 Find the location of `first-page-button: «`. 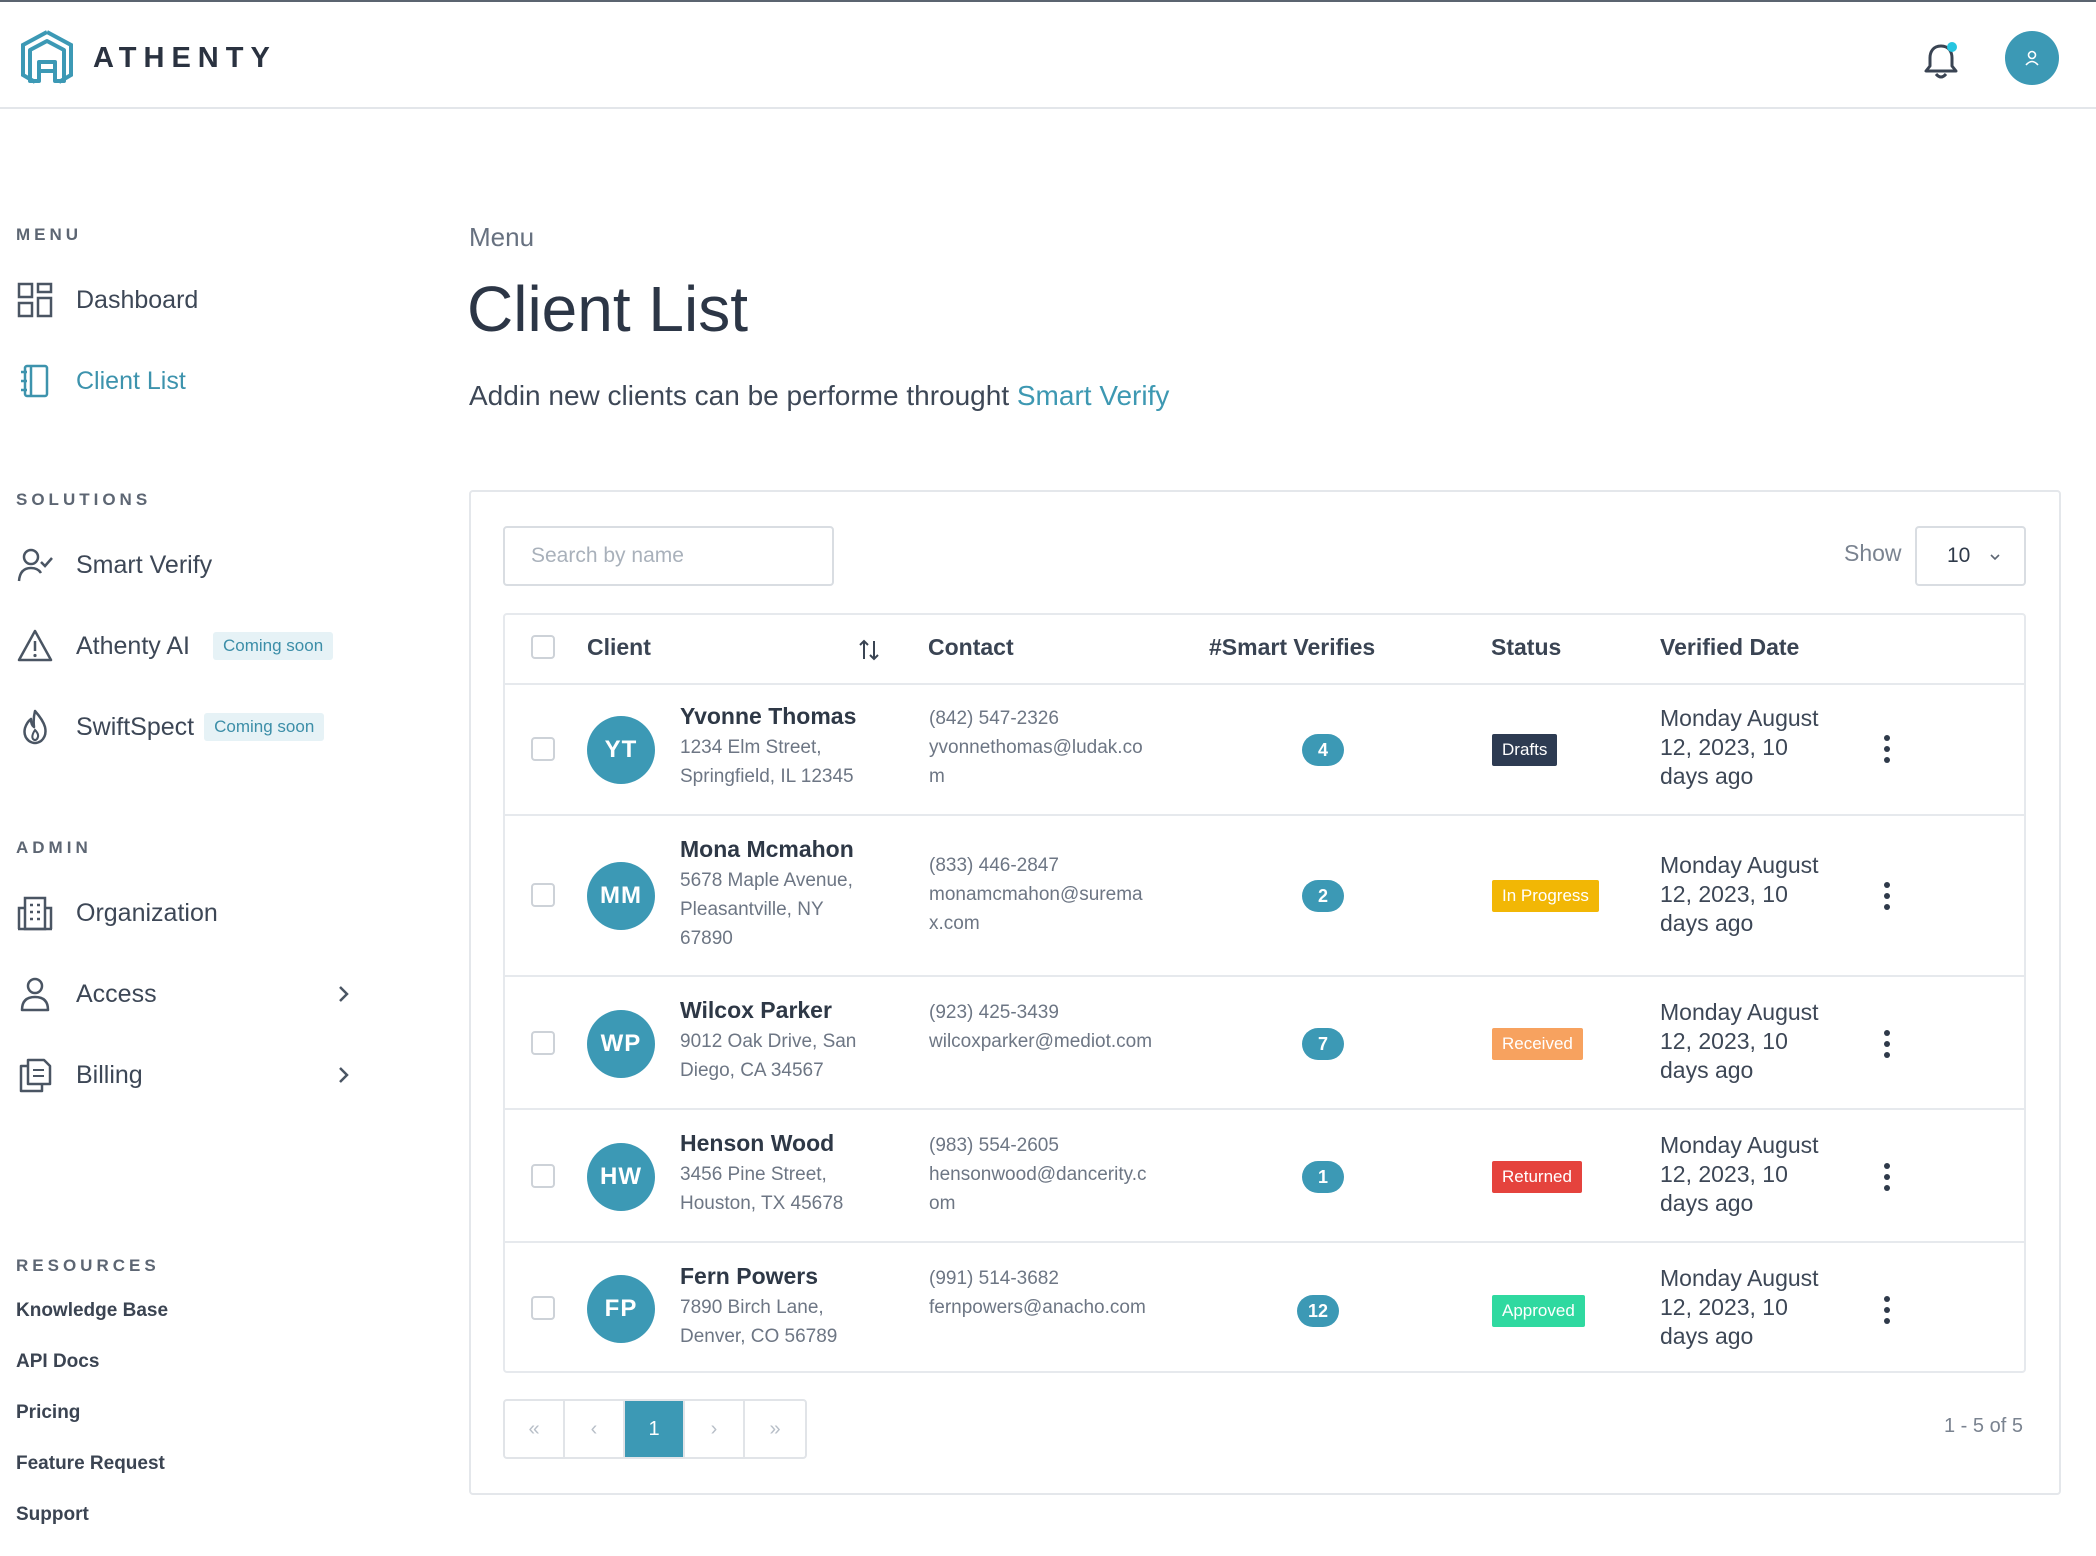

first-page-button: « is located at coordinates (535, 1429).